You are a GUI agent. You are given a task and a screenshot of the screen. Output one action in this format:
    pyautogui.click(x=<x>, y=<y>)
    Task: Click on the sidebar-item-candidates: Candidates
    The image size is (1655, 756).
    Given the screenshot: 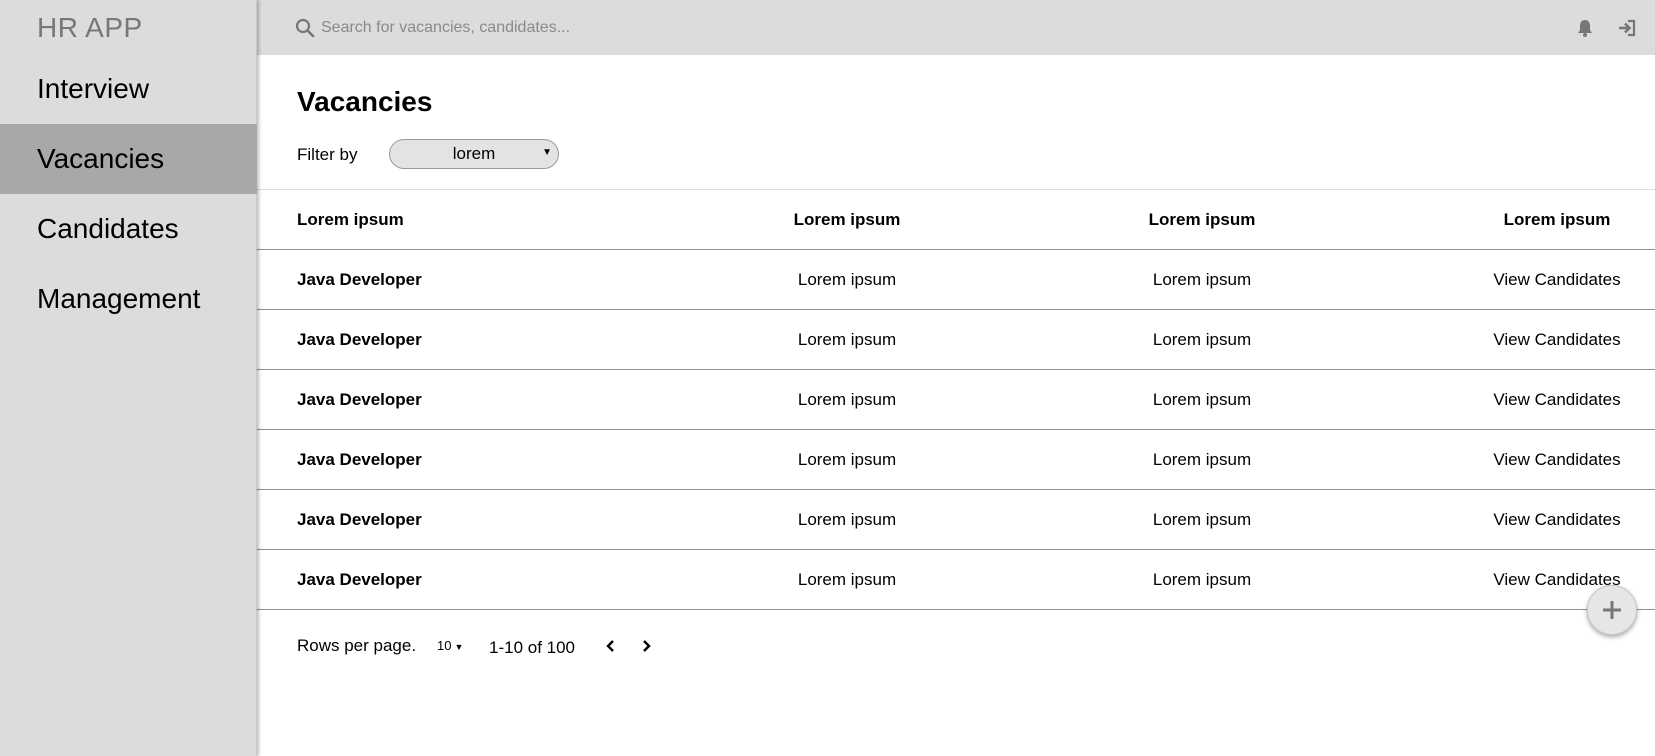 What is the action you would take?
    pyautogui.click(x=128, y=229)
    